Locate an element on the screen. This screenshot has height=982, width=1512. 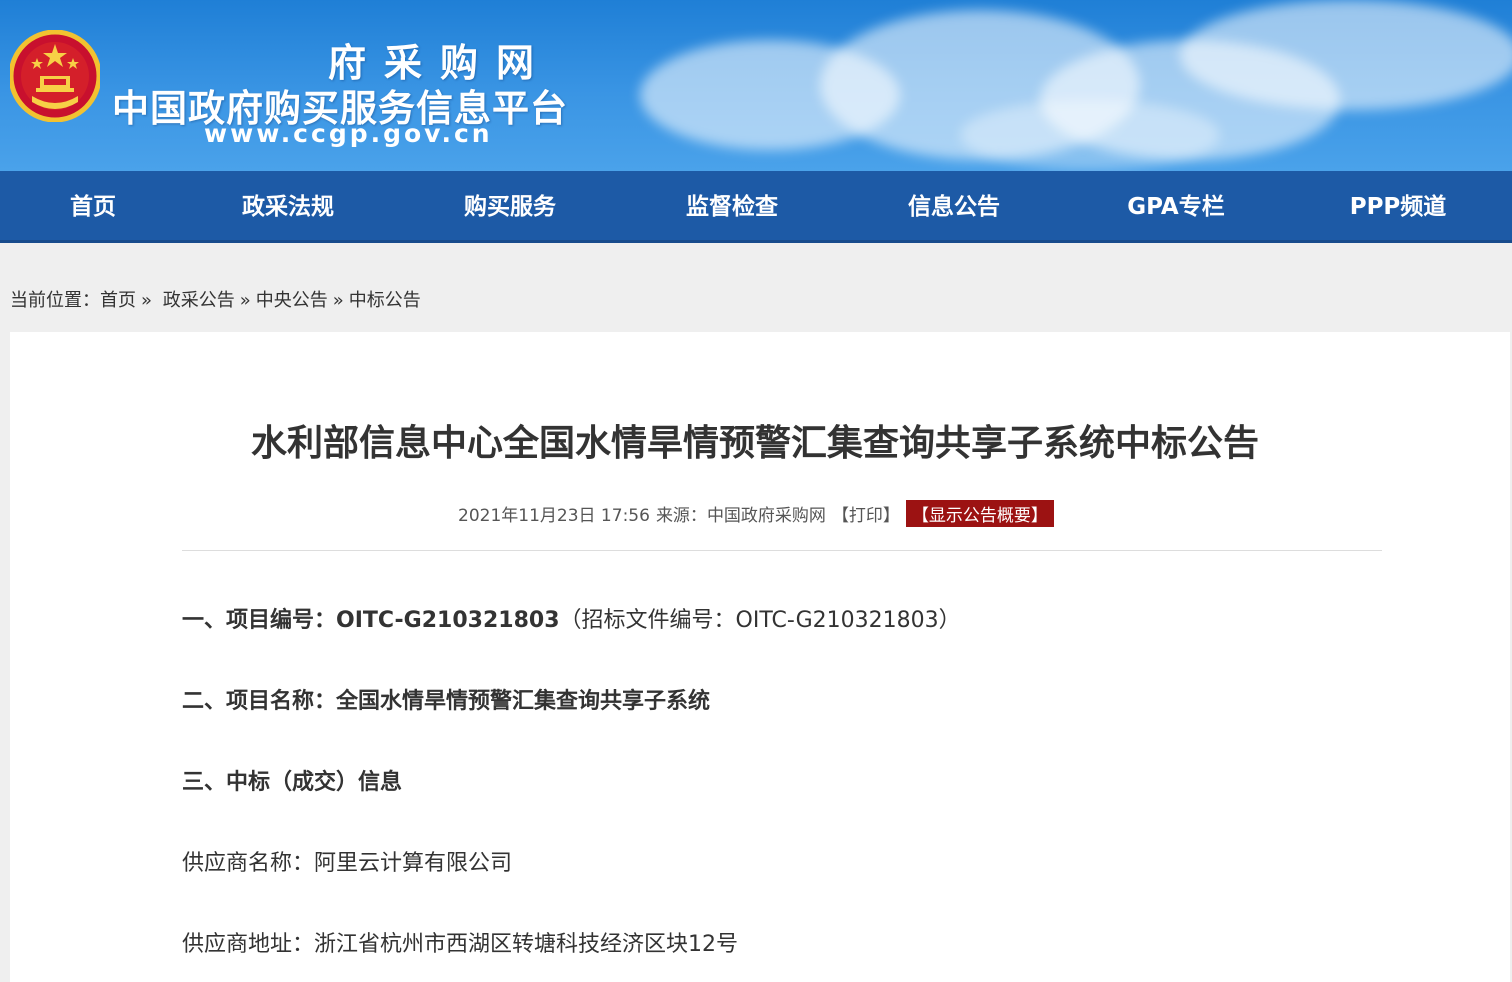
section-text: （招标文件编号：OITC-G210321803） is located at coordinates (760, 620).